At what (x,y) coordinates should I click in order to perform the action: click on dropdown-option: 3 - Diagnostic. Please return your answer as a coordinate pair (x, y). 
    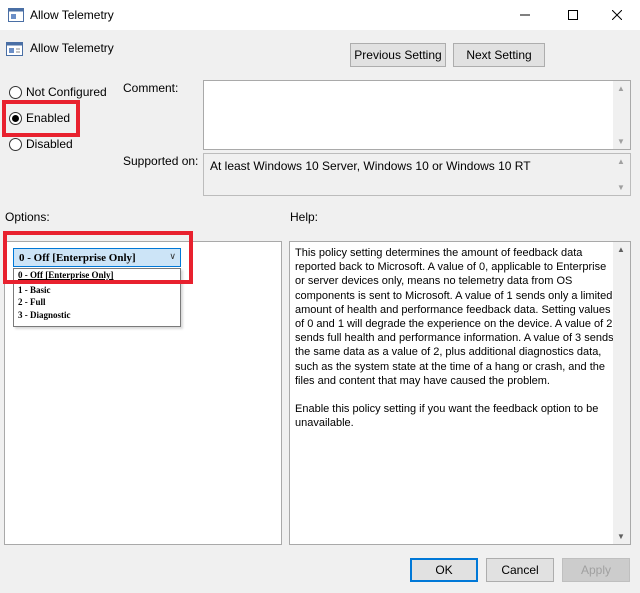
    Looking at the image, I should click on (44, 315).